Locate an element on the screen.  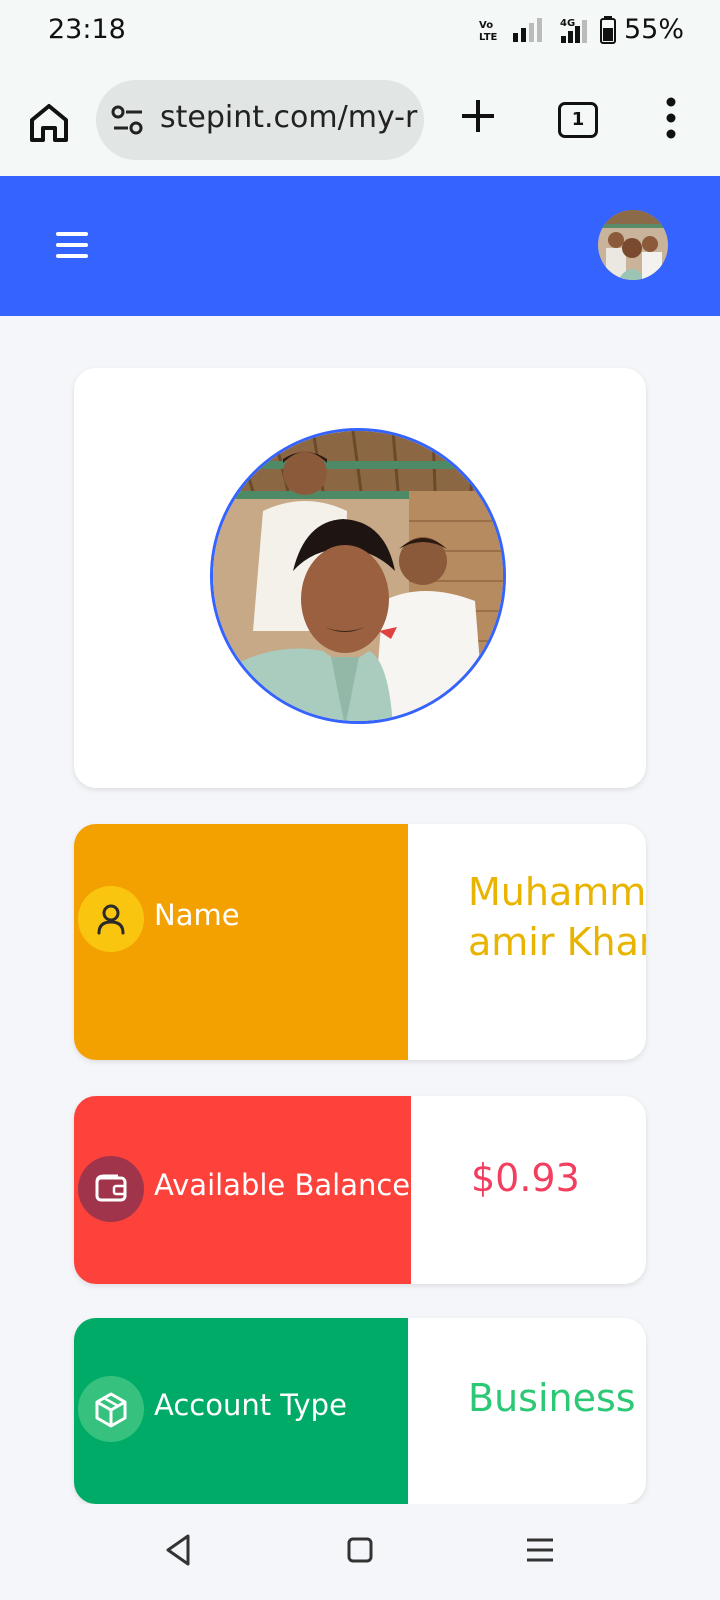
url-text: stepint.com/my-r is located at coordinates (288, 117).